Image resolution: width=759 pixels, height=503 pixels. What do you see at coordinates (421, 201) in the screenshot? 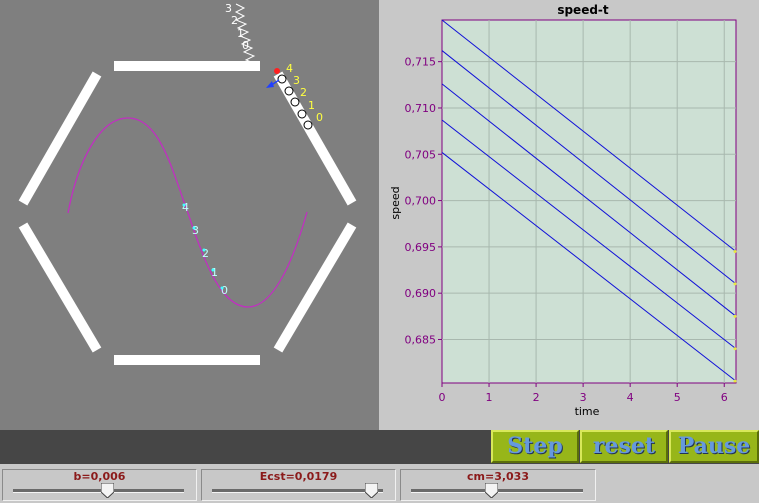
I see `y-tick-label: 0,700` at bounding box center [421, 201].